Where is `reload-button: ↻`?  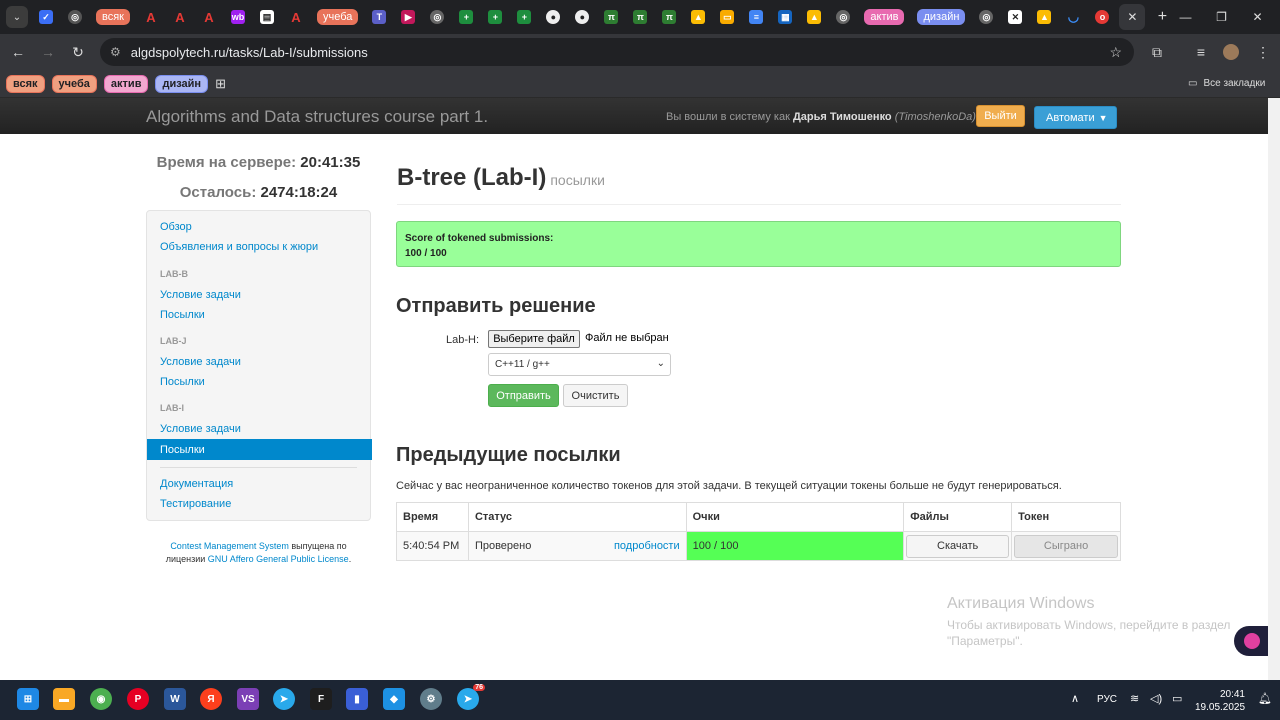 reload-button: ↻ is located at coordinates (78, 52).